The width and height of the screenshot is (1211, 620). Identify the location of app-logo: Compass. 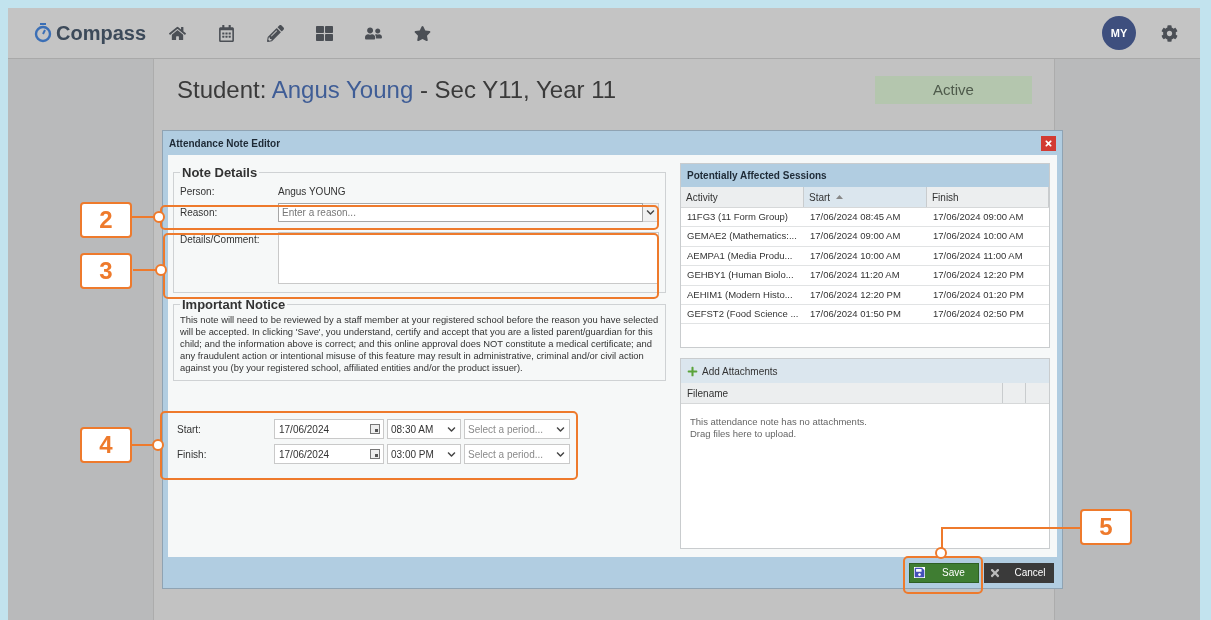
(90, 33).